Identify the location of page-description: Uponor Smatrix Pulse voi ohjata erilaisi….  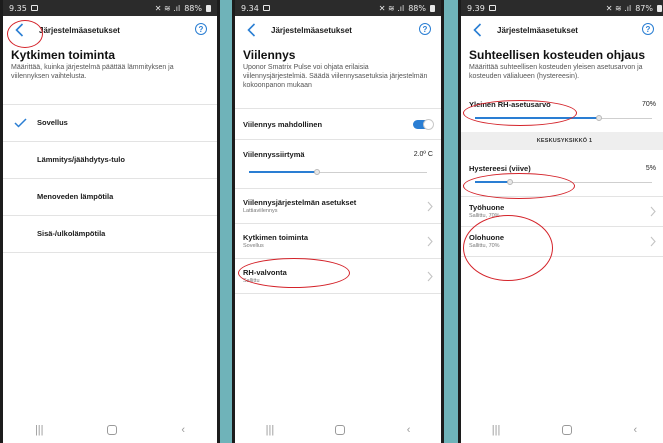
(335, 76).